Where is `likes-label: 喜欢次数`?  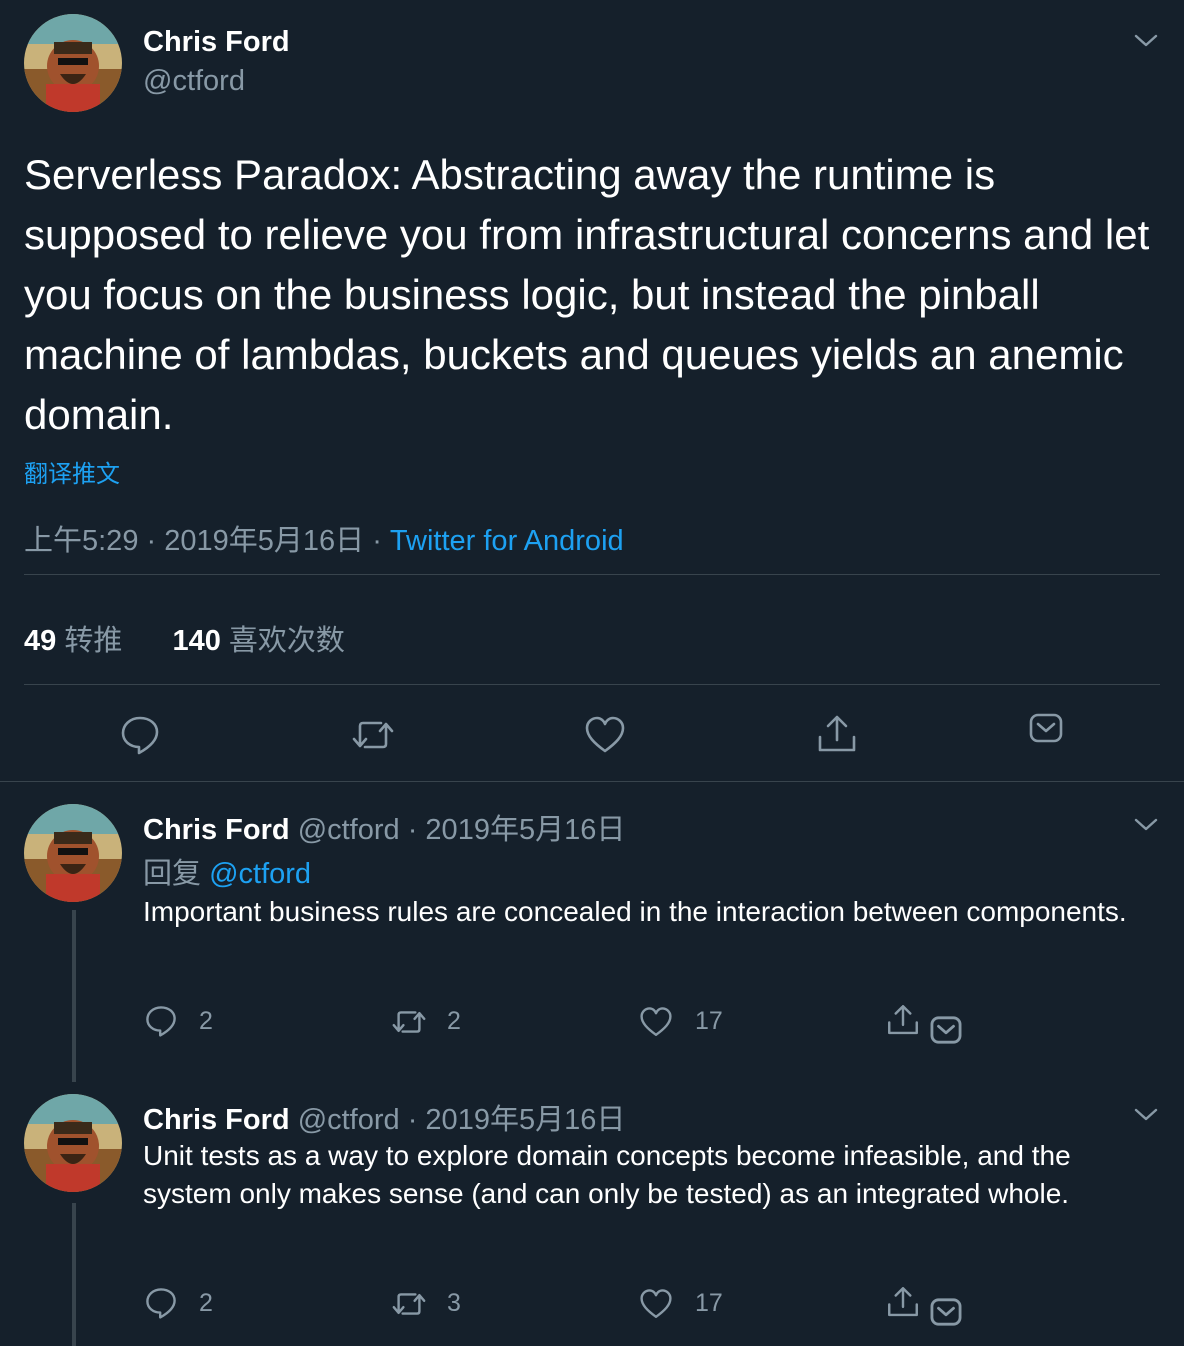
likes-label: 喜欢次数 is located at coordinates (286, 641).